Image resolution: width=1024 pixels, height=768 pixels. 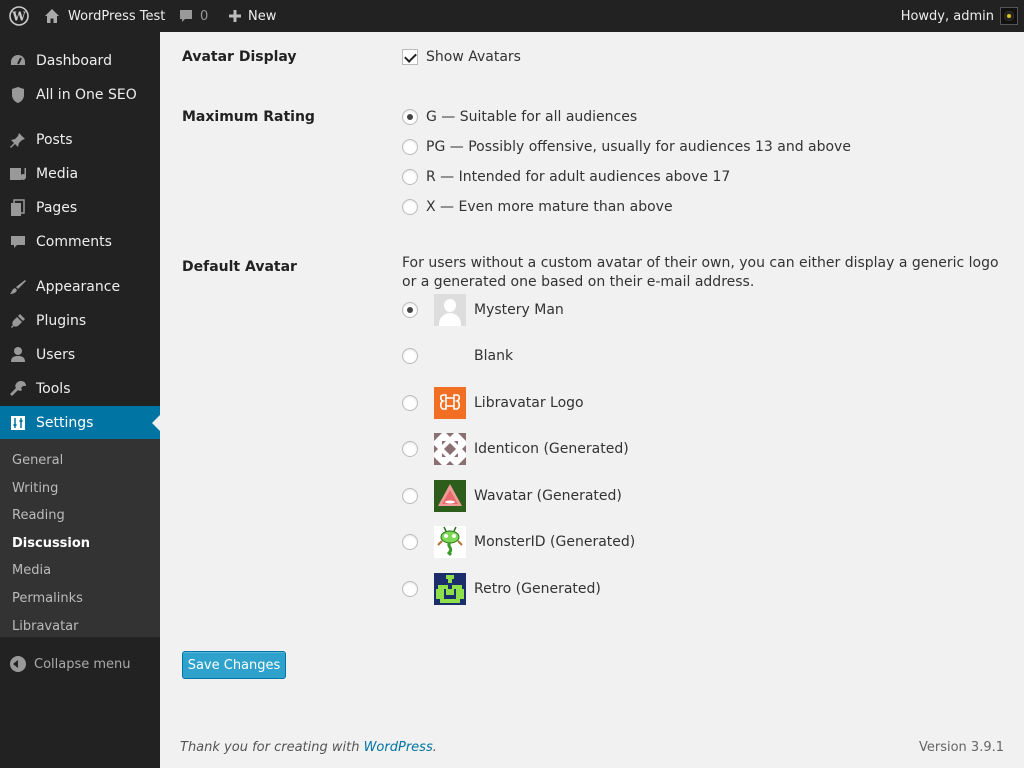 I want to click on avatar-display-label: Avatar Display, so click(x=239, y=57).